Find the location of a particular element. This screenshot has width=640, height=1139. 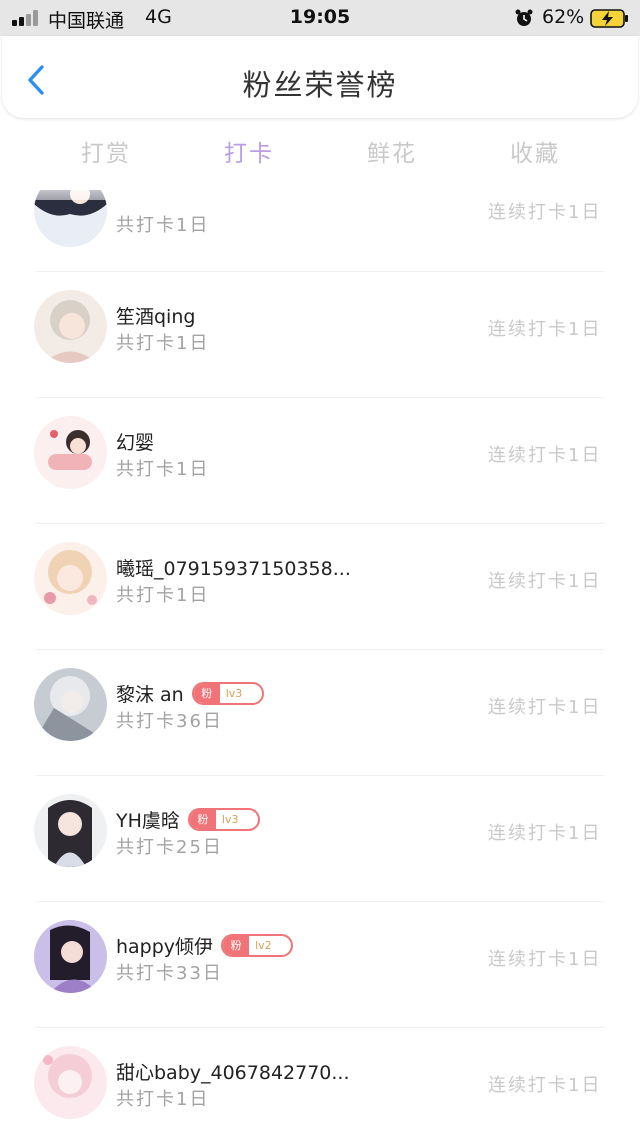

list-fade-overlay is located at coordinates (320, 187).